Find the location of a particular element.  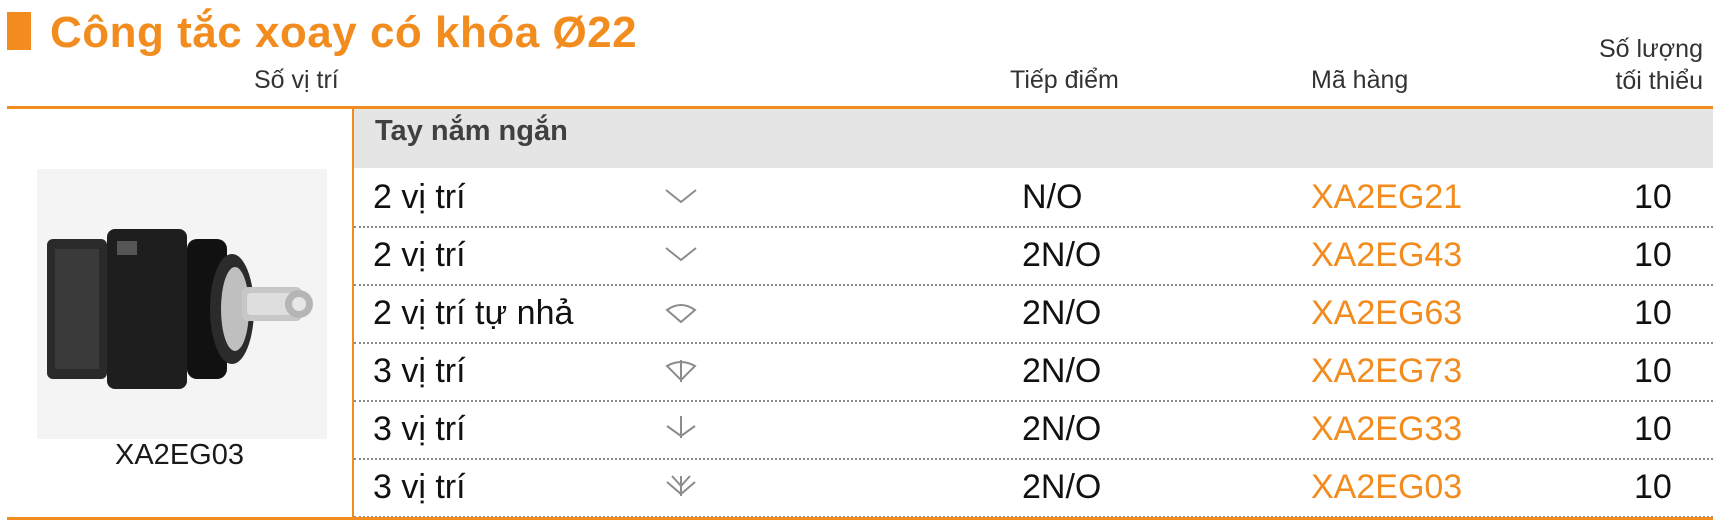

table-row: 2 vị trí N/O XA2EG21 10 is located at coordinates (1033, 198).